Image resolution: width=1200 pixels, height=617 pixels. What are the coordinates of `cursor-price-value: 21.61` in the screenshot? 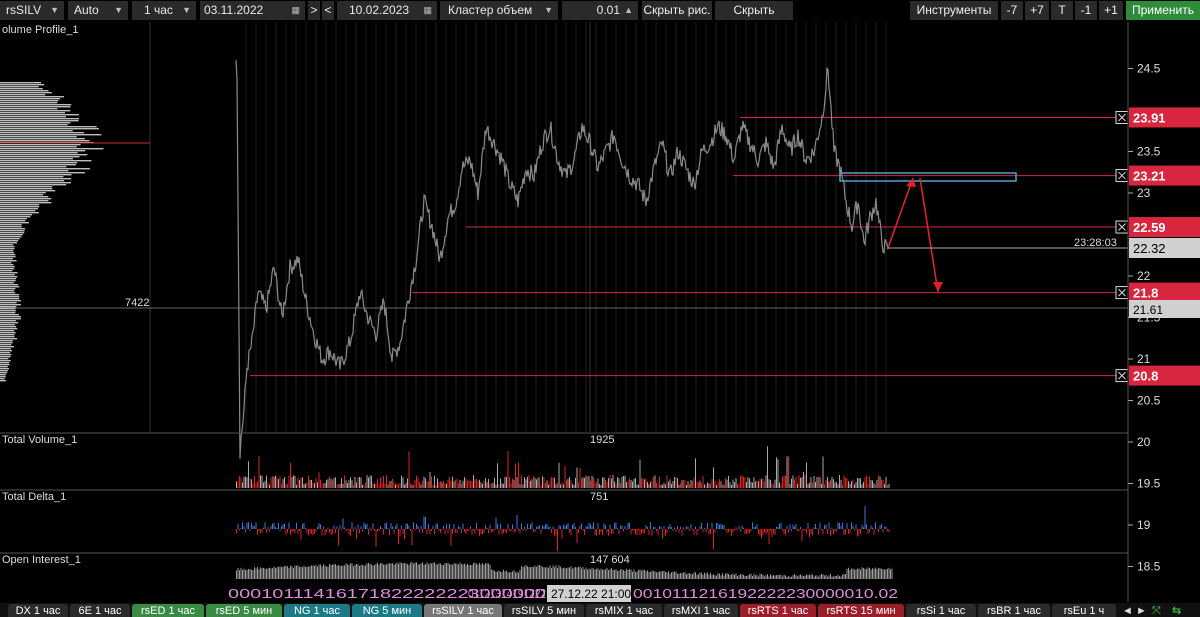 It's located at (1148, 310).